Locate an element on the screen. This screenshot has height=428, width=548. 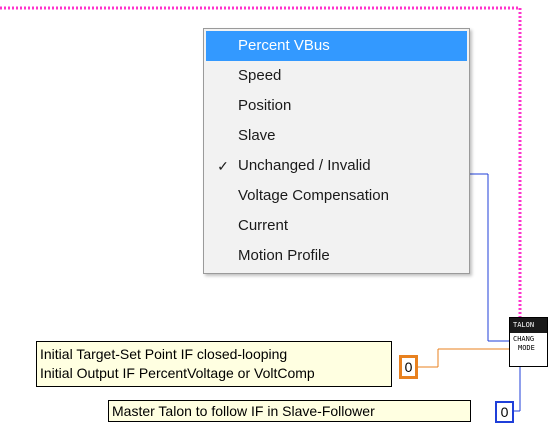
checkmark-icon: ✓ is located at coordinates (223, 166).